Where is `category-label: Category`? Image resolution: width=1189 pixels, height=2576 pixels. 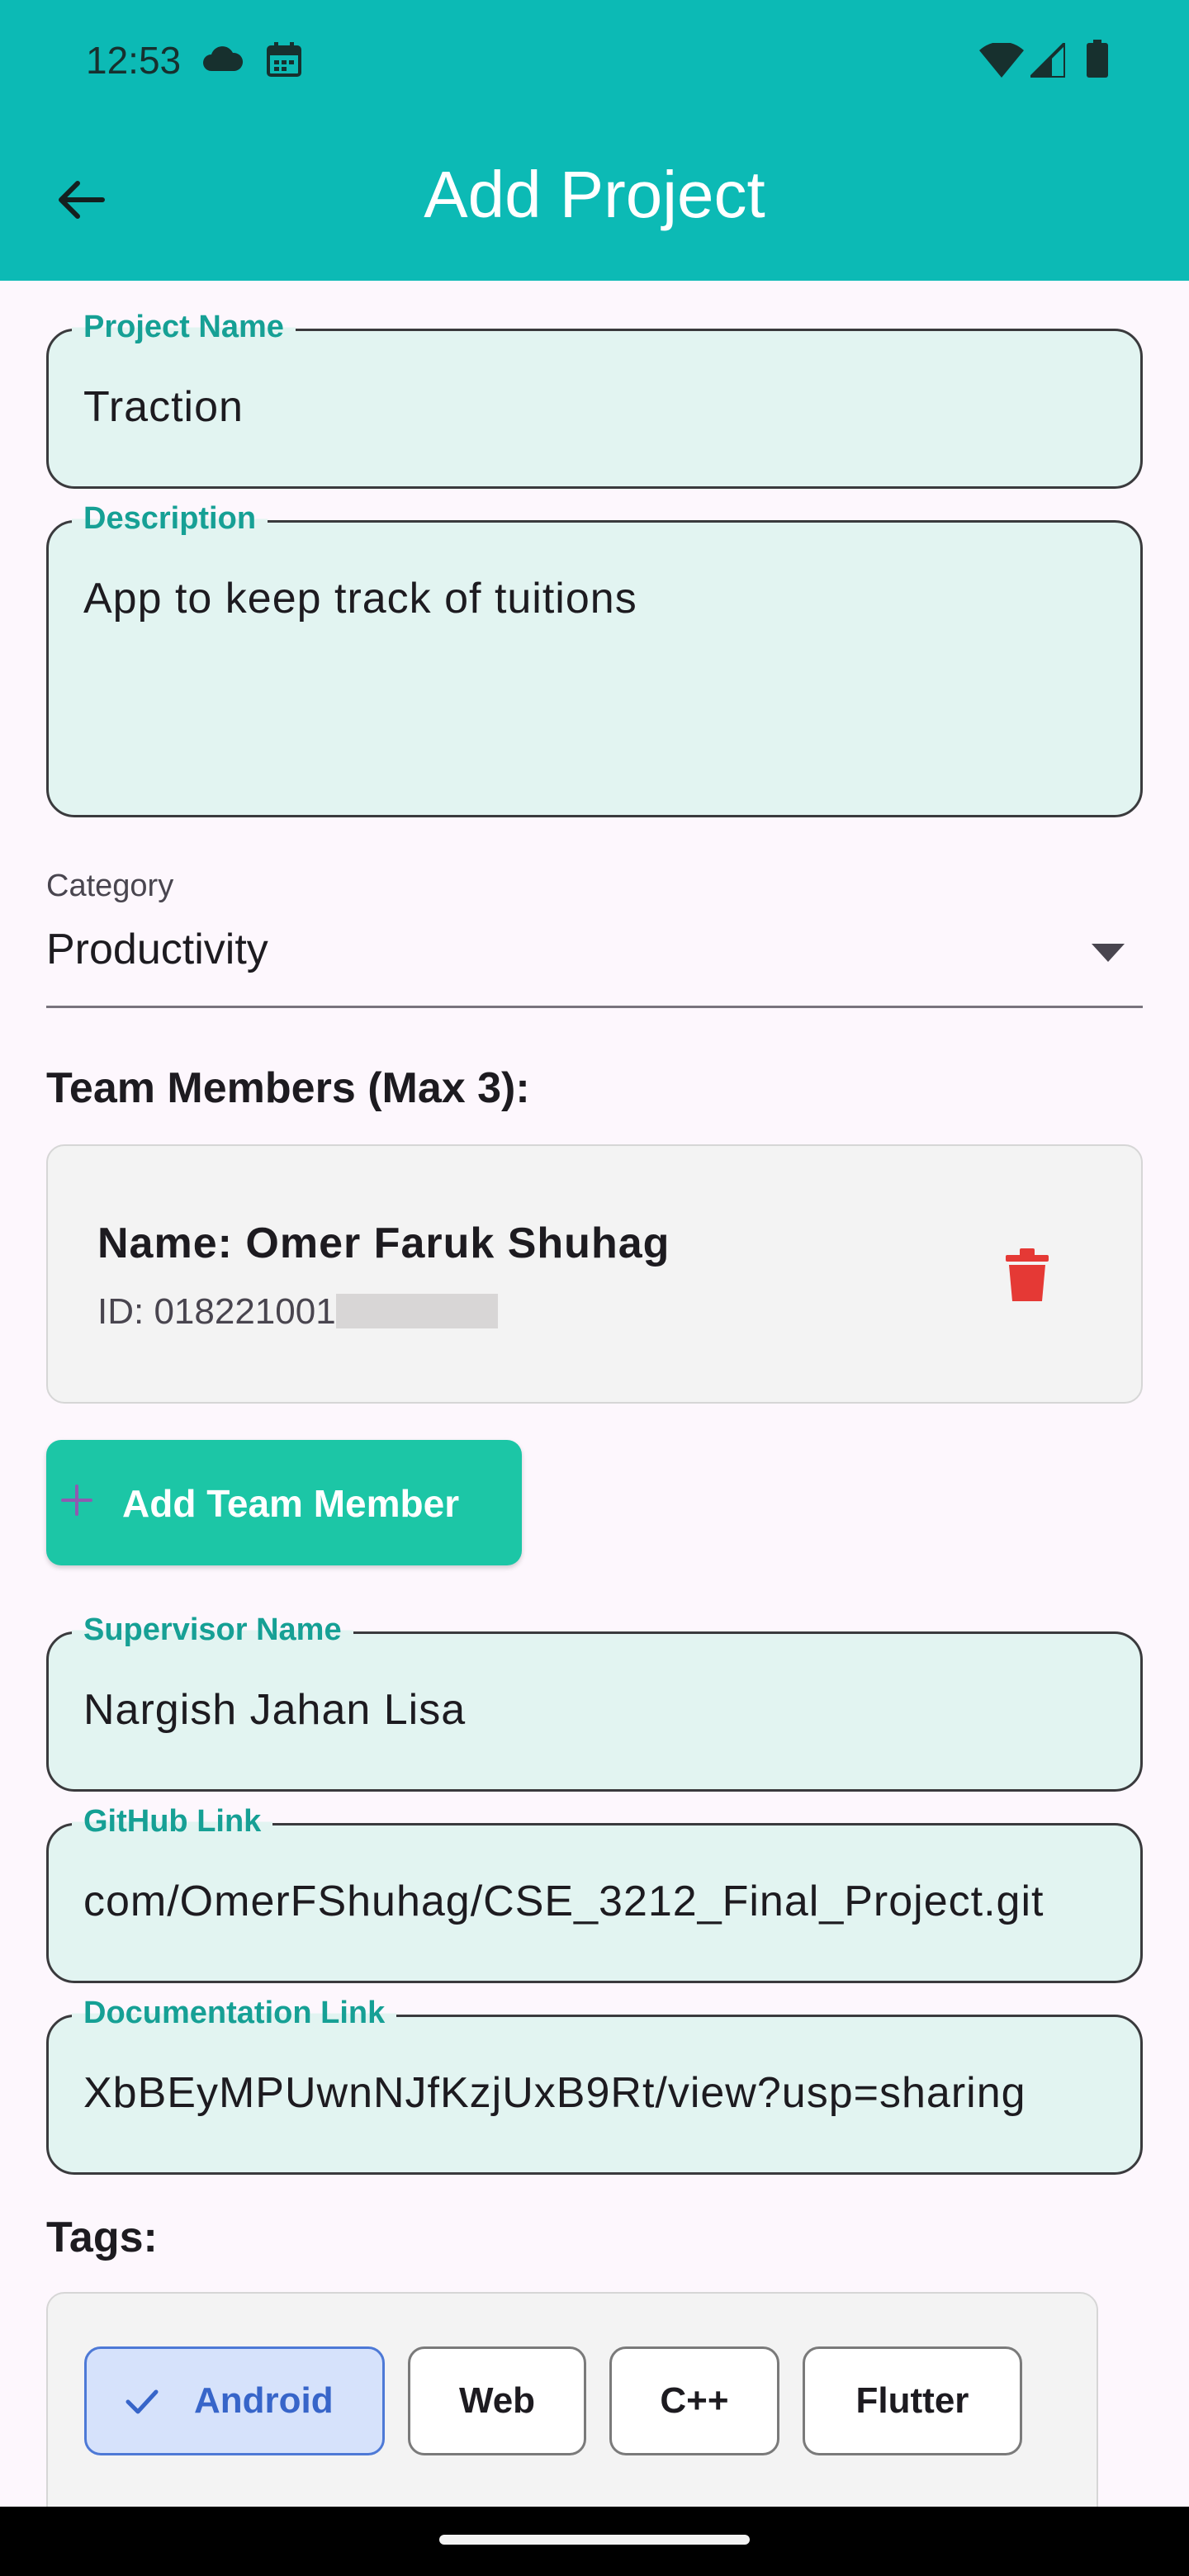 category-label: Category is located at coordinates (110, 886).